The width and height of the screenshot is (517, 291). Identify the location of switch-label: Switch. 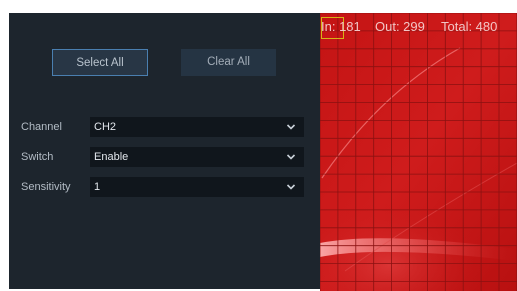
(37, 157).